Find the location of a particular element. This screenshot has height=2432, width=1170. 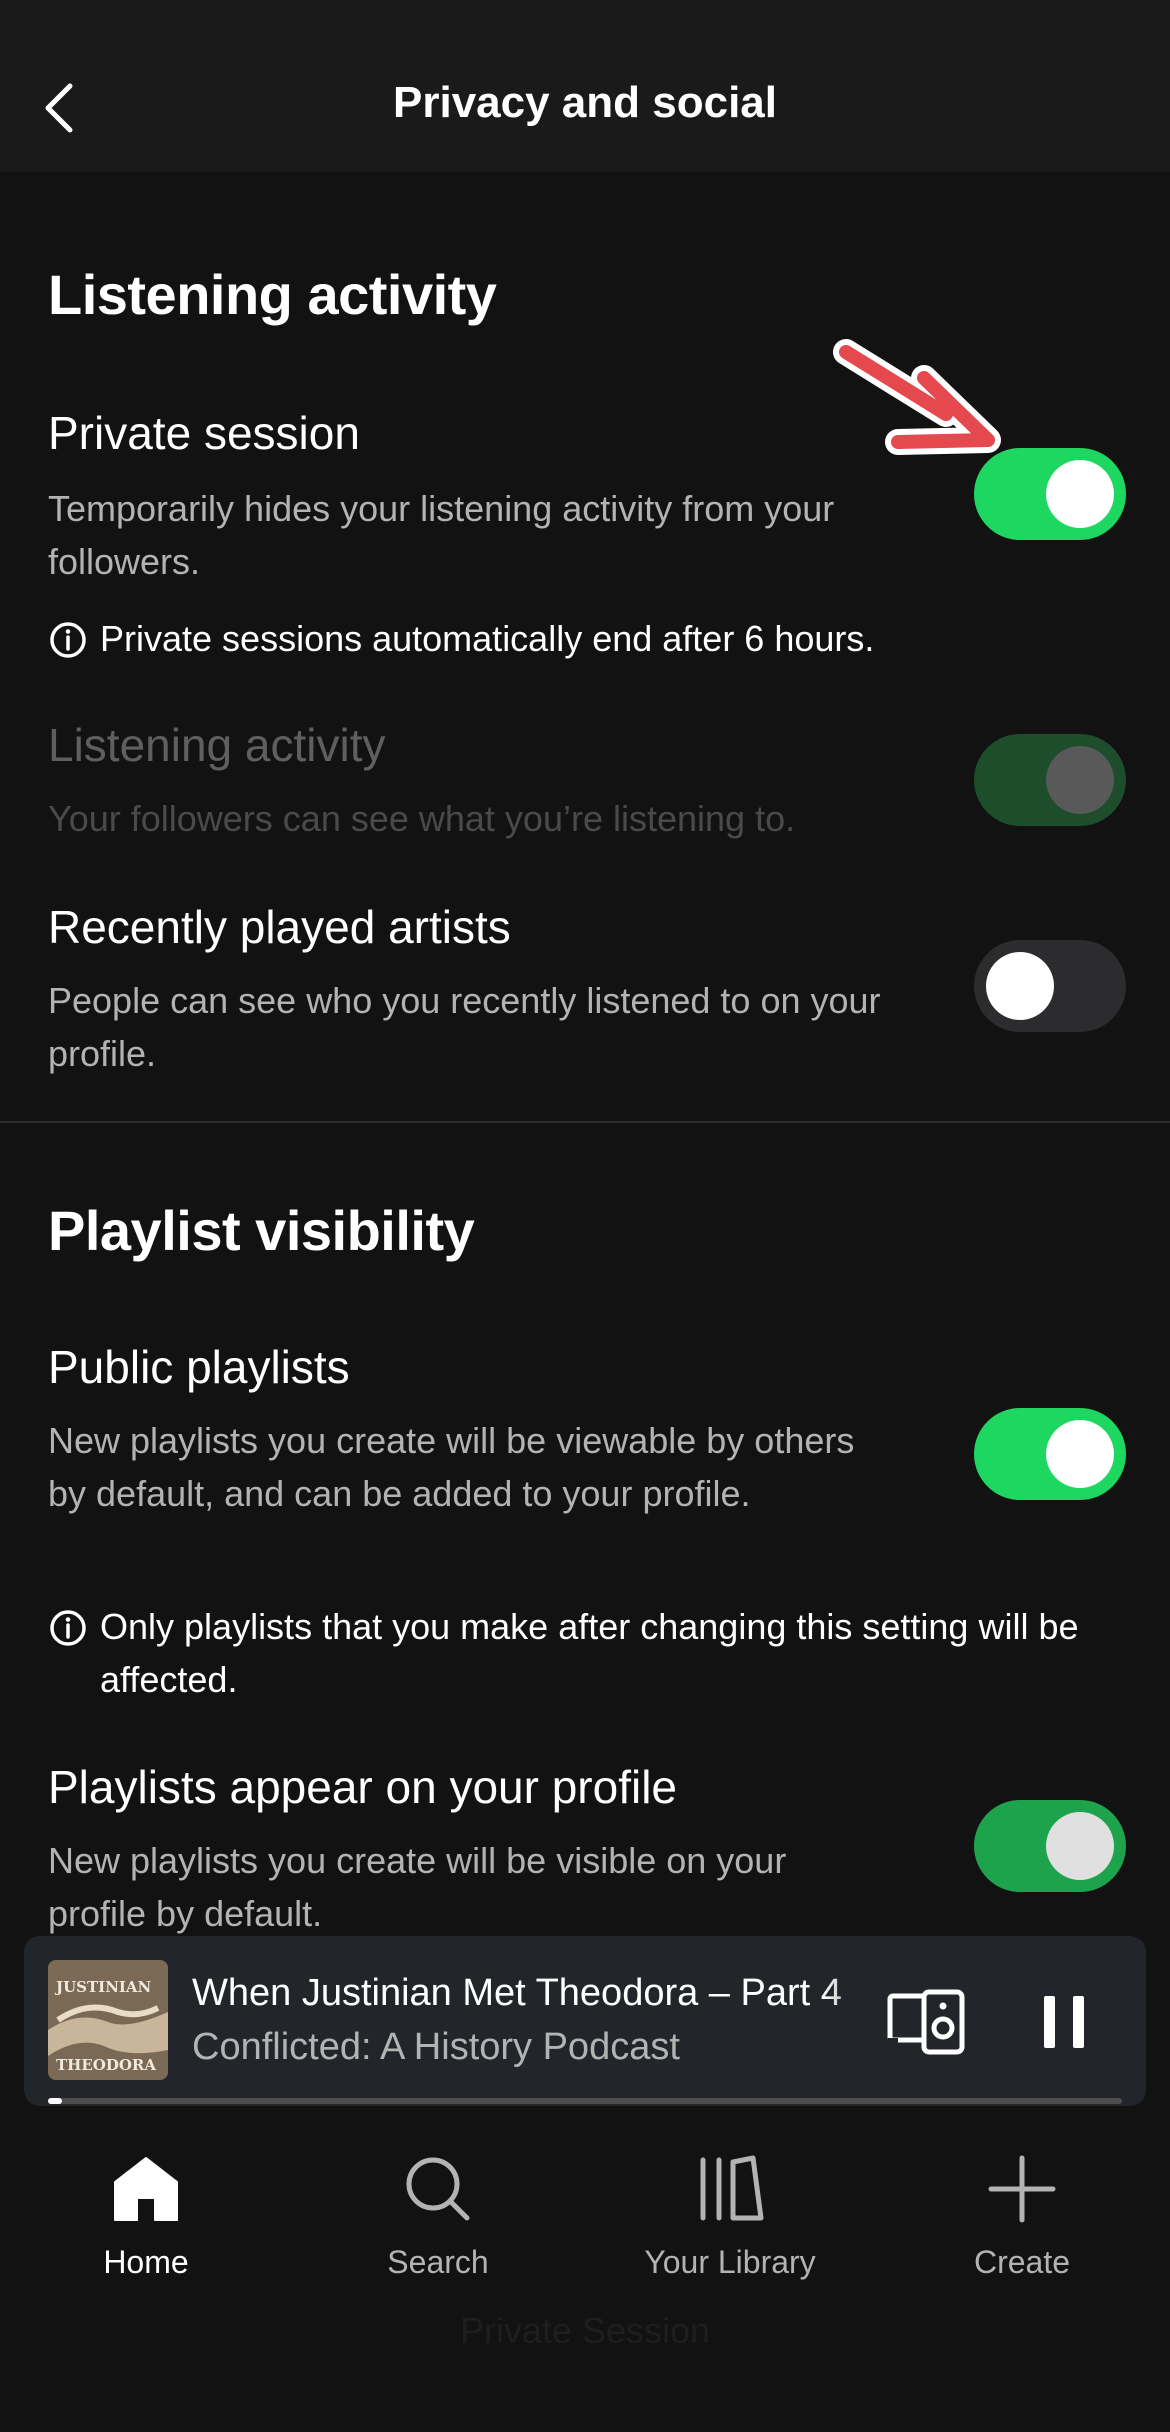

section-divider is located at coordinates (585, 1122).